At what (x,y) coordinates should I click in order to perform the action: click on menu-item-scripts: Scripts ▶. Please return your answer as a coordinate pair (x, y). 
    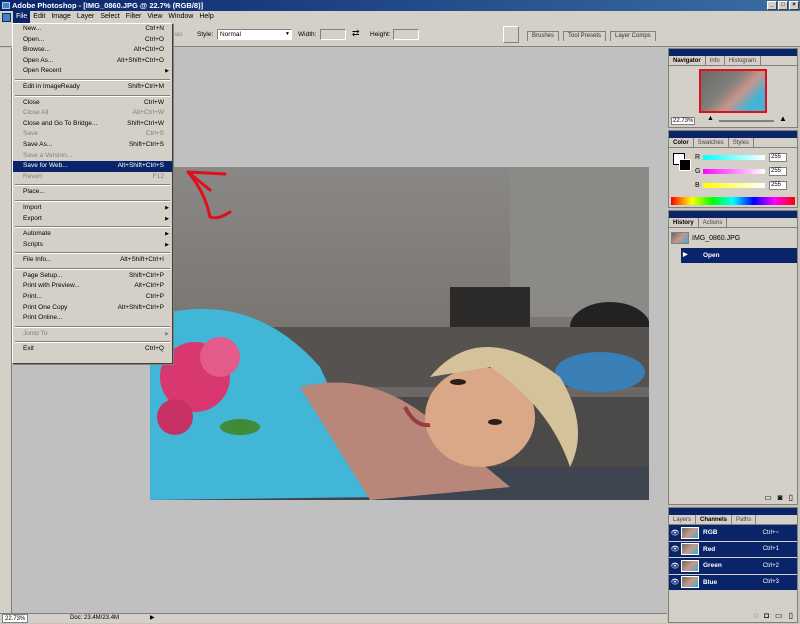
    Looking at the image, I should click on (92, 245).